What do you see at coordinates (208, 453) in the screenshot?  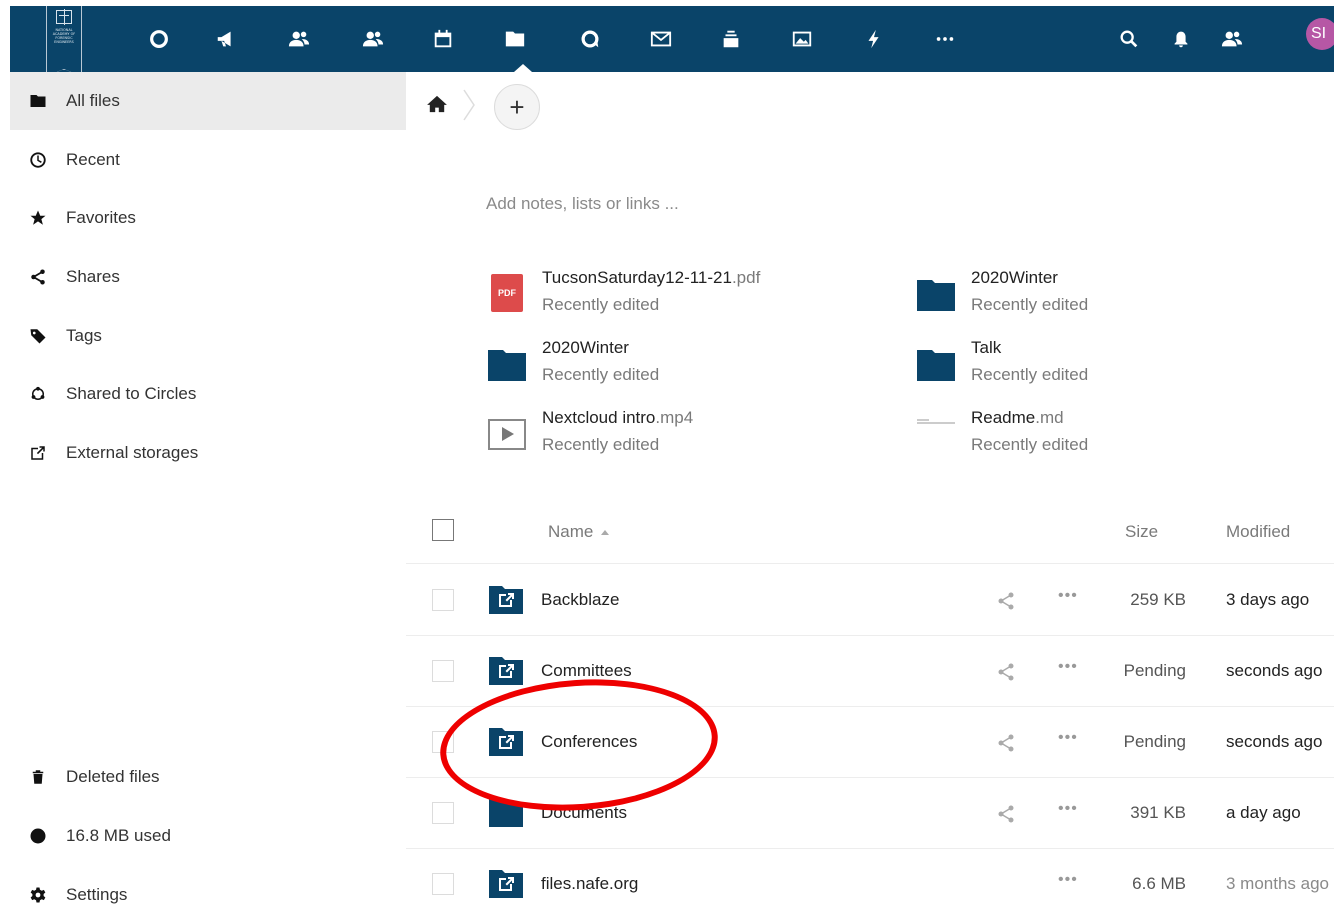 I see `sidebar-item-external-storages: External storages` at bounding box center [208, 453].